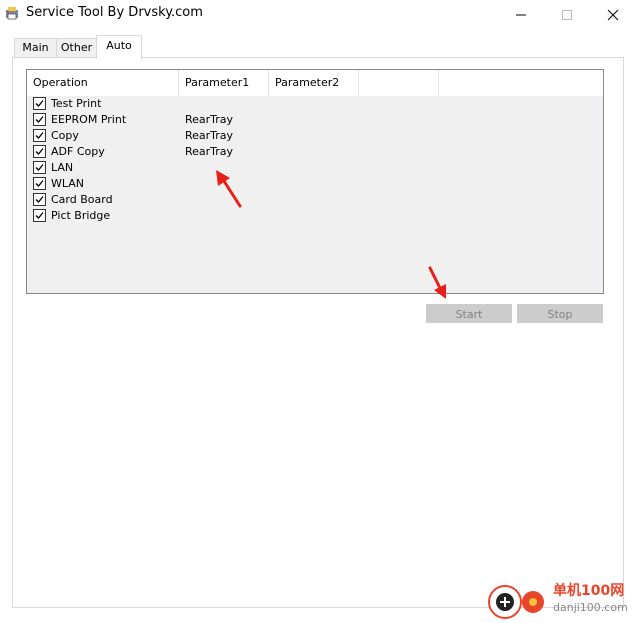 The image size is (636, 623). Describe the element at coordinates (399, 83) in the screenshot. I see `column-header-empty` at that location.